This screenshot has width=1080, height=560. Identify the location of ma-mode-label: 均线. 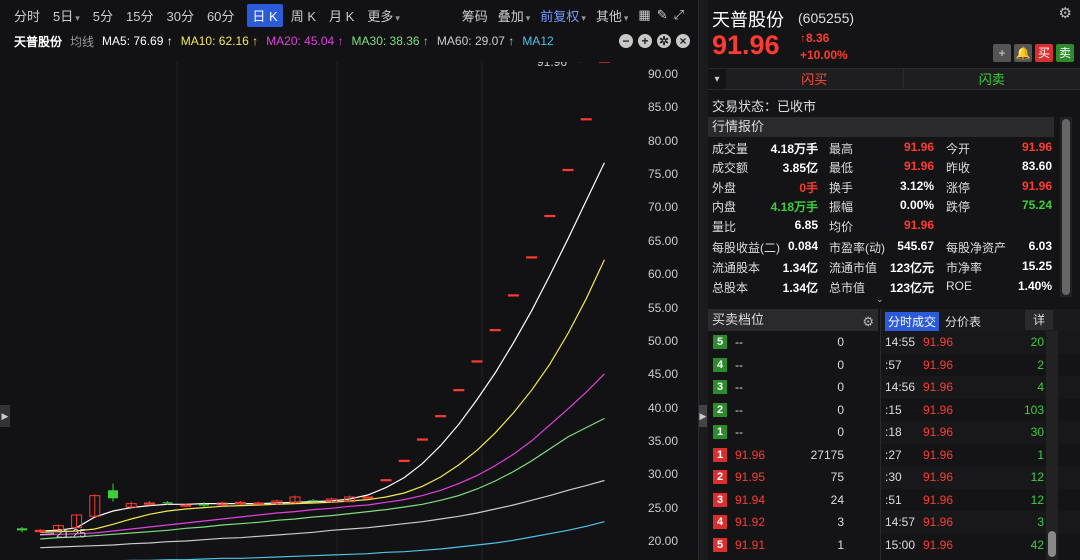
(82, 41).